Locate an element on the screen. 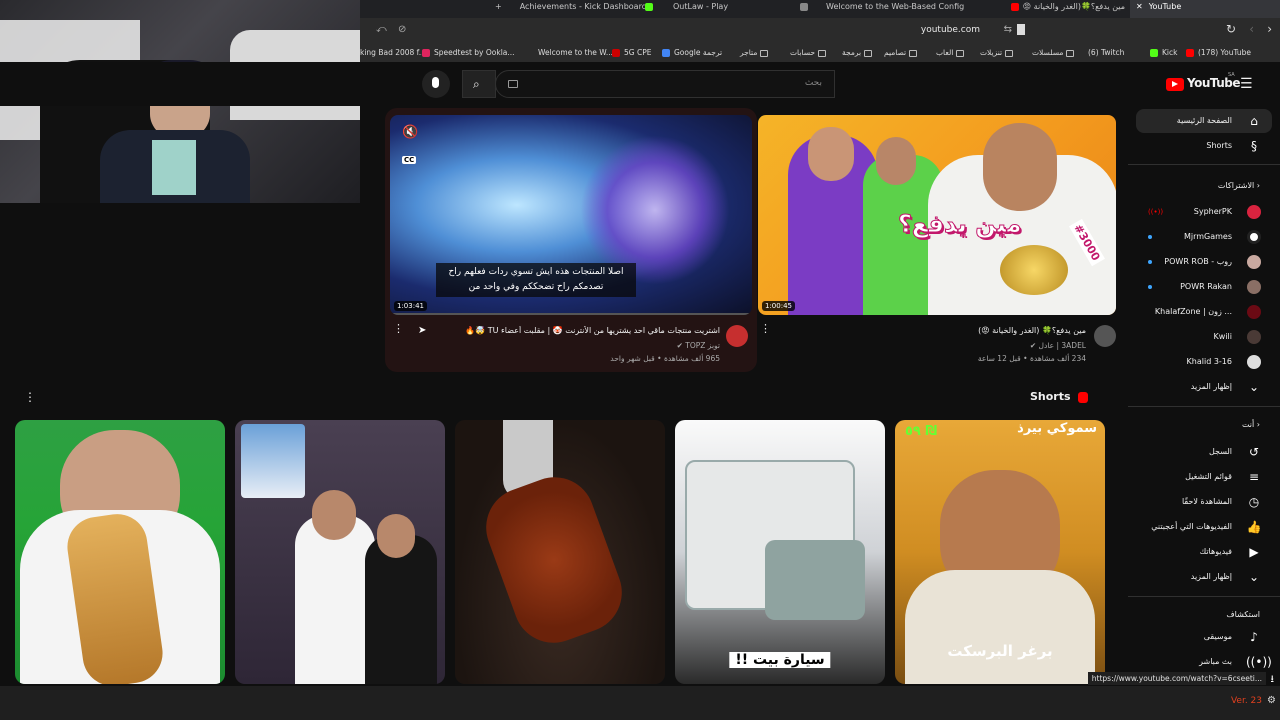 Image resolution: width=1280 pixels, height=720 pixels. captions-icon: CC is located at coordinates (409, 160).